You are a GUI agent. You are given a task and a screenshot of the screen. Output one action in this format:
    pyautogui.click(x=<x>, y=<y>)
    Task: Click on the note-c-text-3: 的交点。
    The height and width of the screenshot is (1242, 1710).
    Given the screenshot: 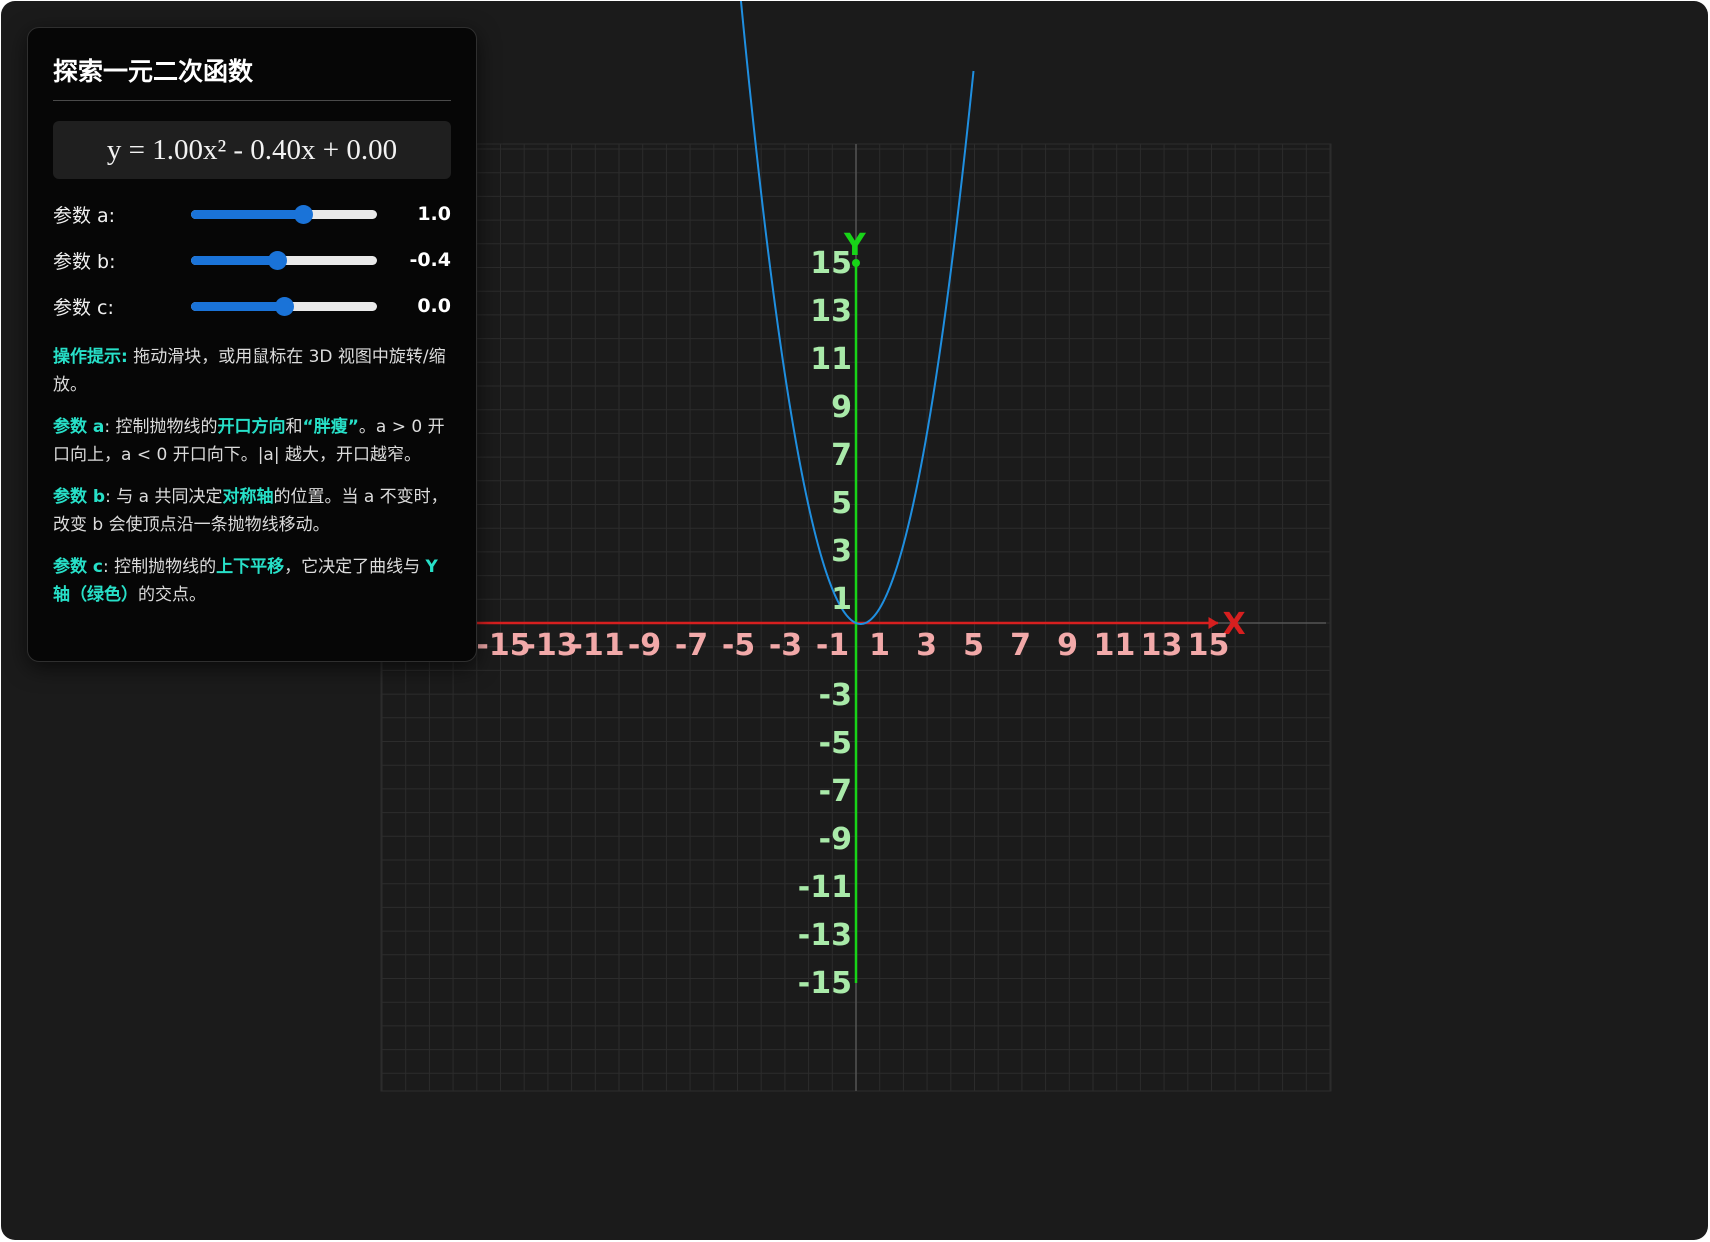 What is the action you would take?
    pyautogui.click(x=172, y=595)
    